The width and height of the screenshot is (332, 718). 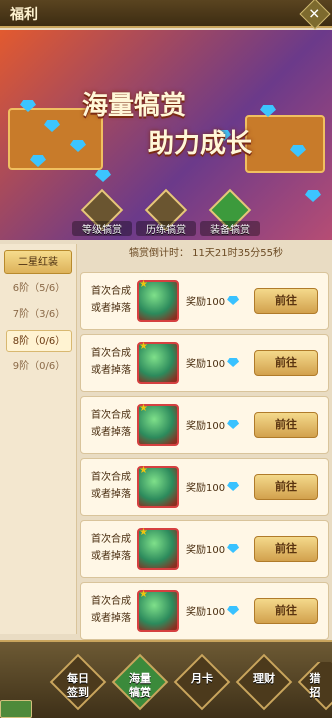 I want to click on nav-massive-reward: 海量 犒赏, so click(x=140, y=685).